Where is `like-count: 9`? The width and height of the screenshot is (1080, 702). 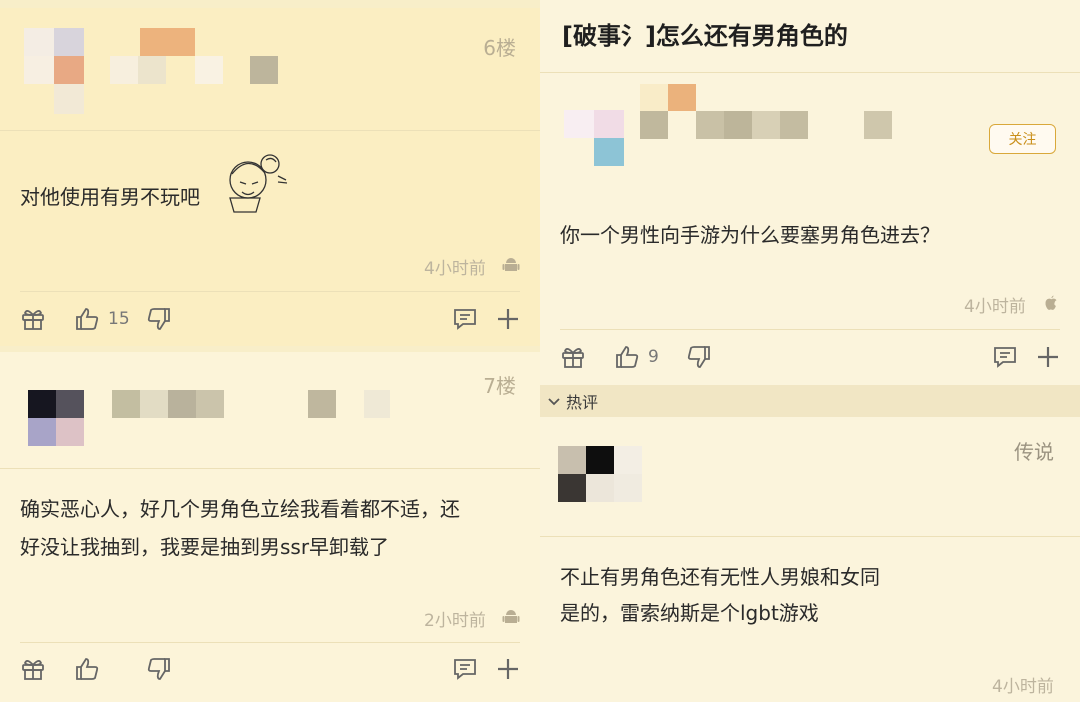 like-count: 9 is located at coordinates (653, 357).